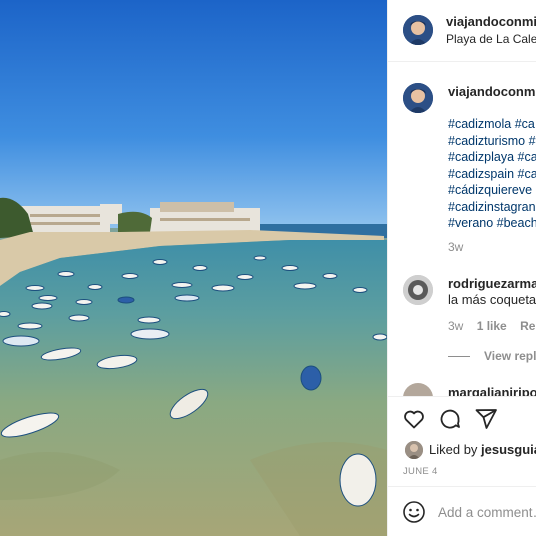  What do you see at coordinates (414, 450) in the screenshot?
I see `liker-avatar` at bounding box center [414, 450].